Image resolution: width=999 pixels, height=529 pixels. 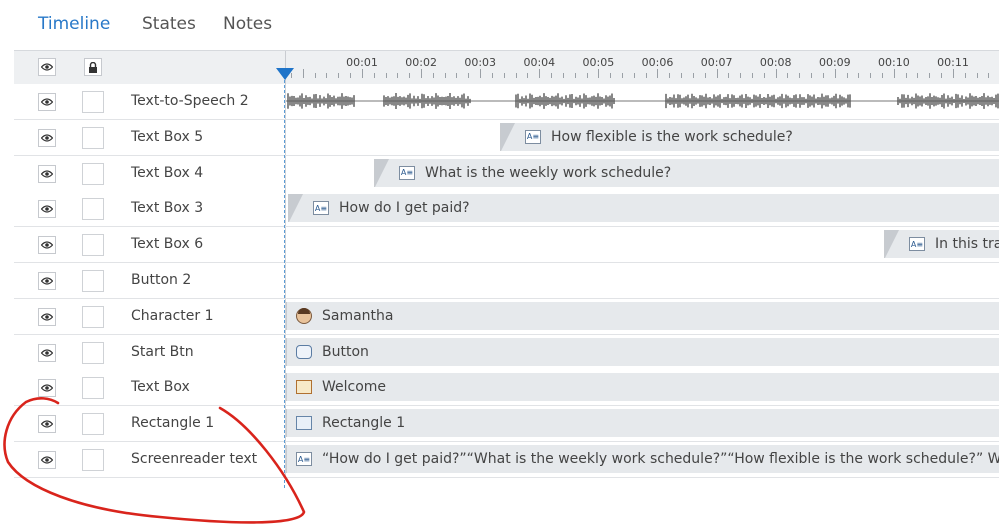 I want to click on timeline-row: Text-to-Speech 2, so click(x=506, y=102).